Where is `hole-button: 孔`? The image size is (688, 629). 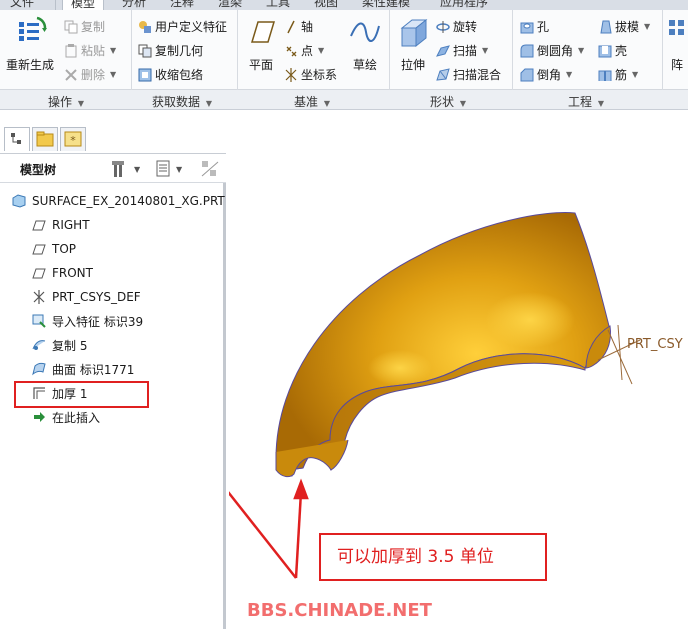 hole-button: 孔 is located at coordinates (534, 26).